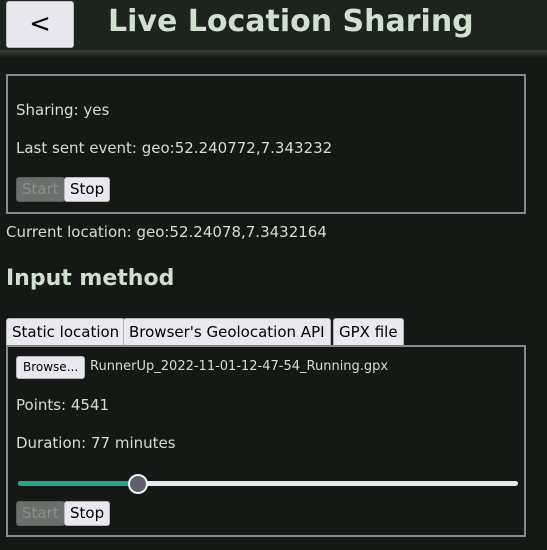  Describe the element at coordinates (63, 405) in the screenshot. I see `gpx-points: Points: 4541` at that location.